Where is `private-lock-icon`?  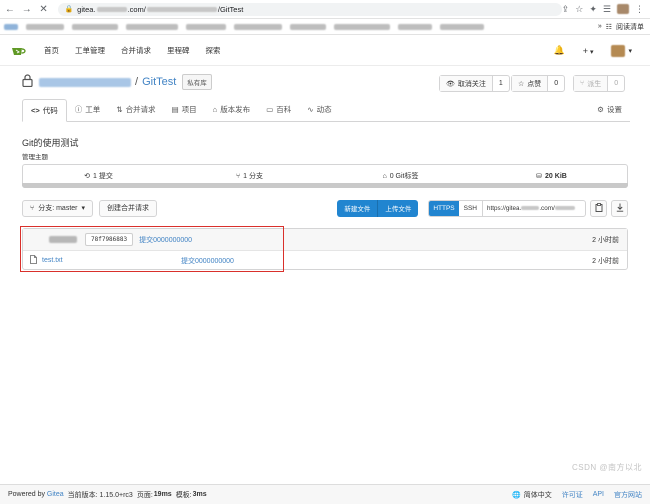
private-lock-icon is located at coordinates (27, 82).